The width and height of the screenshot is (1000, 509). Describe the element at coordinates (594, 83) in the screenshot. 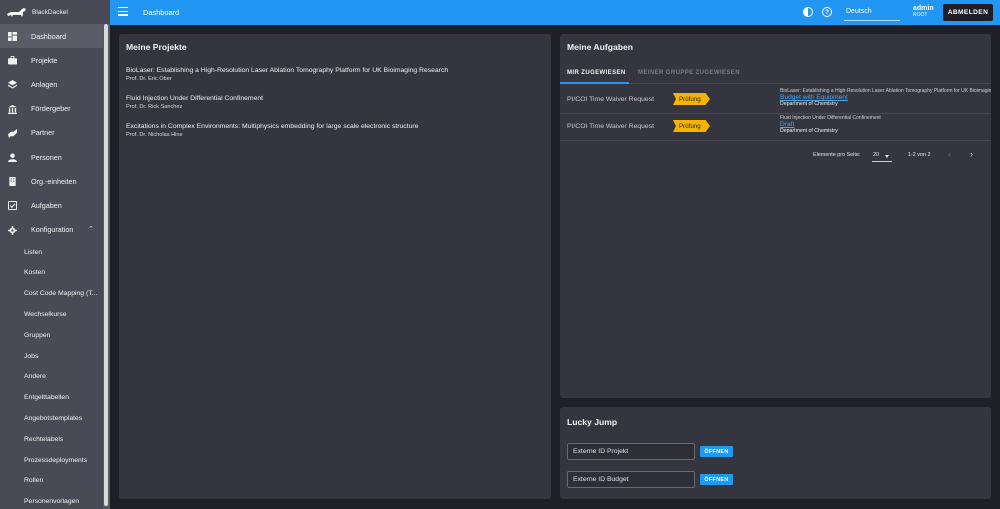

I see `active-tab-indicator` at that location.